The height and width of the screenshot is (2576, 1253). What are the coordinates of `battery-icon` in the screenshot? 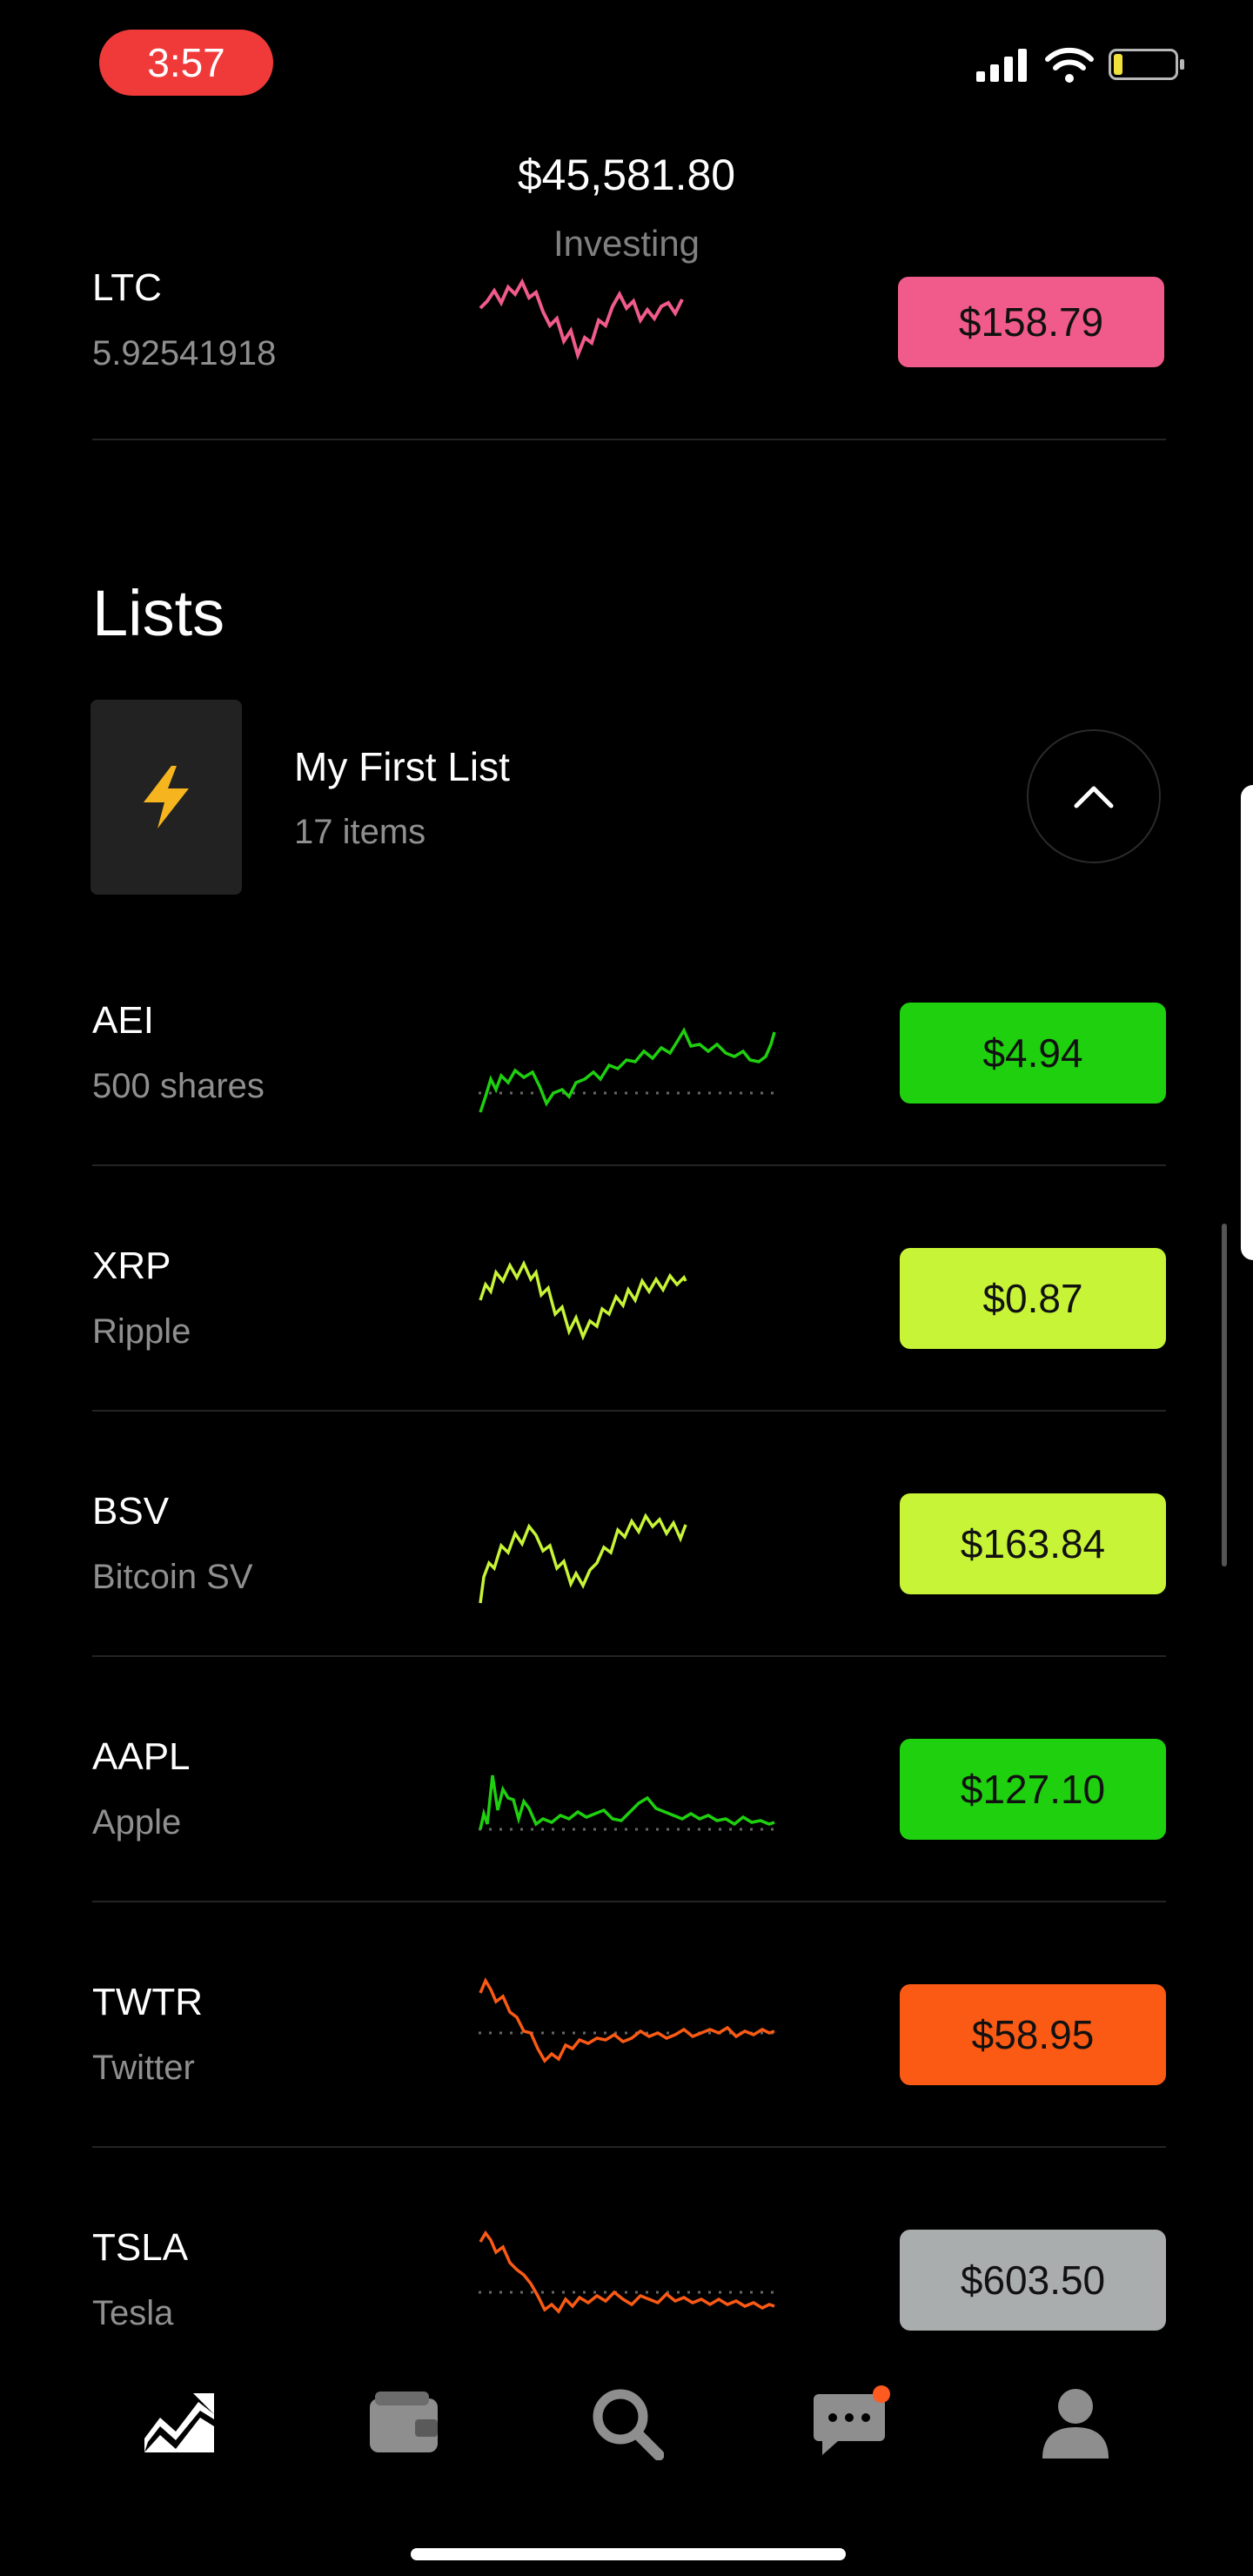 It's located at (1146, 65).